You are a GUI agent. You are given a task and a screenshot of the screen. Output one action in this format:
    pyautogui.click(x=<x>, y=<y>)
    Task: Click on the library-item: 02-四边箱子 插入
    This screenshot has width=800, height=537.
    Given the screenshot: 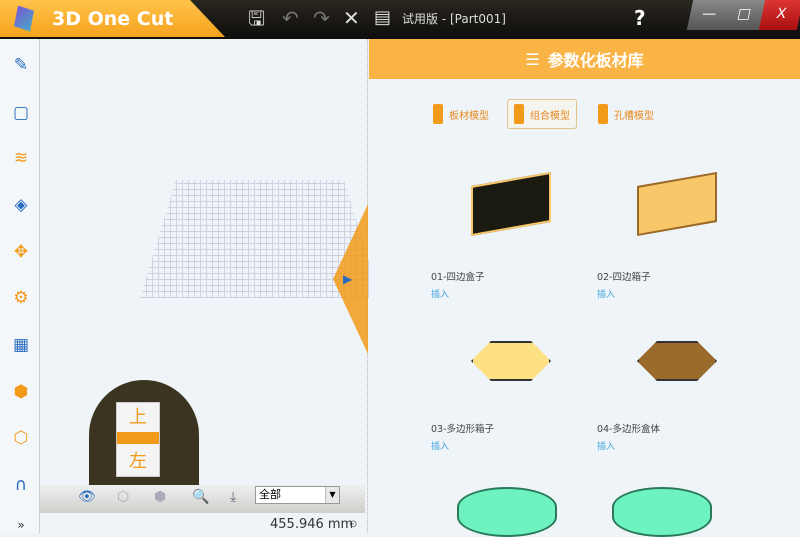 What is the action you would take?
    pyautogui.click(x=687, y=224)
    